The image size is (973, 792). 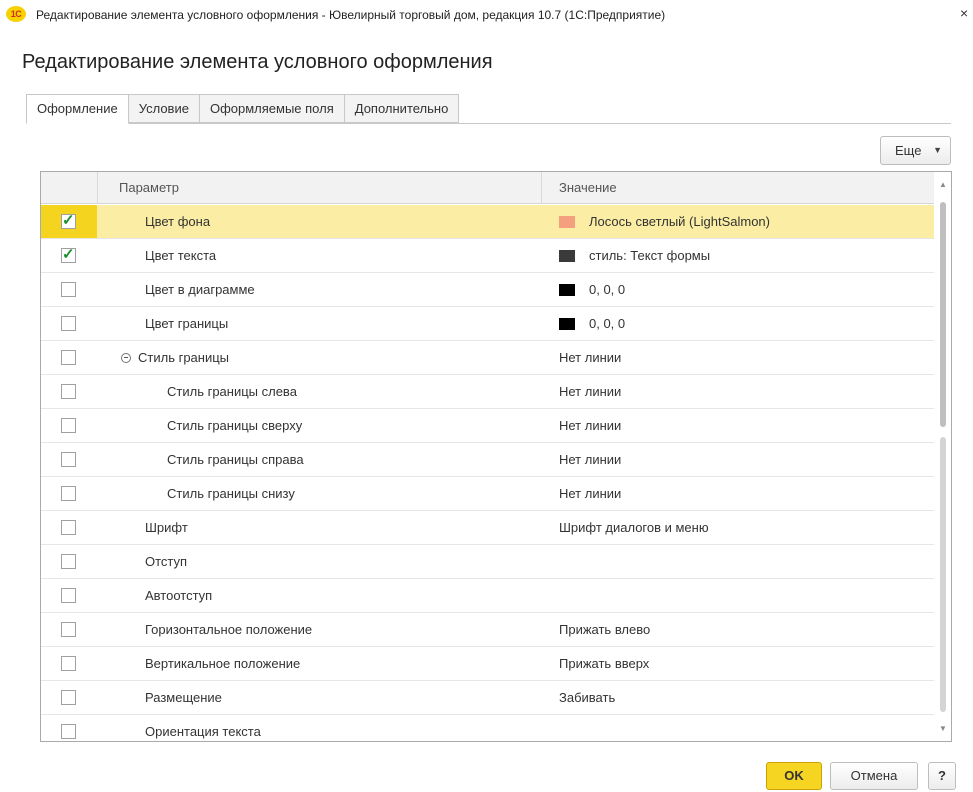 I want to click on table-row: Горизонтальное положение Прижать влево, so click(x=487, y=630).